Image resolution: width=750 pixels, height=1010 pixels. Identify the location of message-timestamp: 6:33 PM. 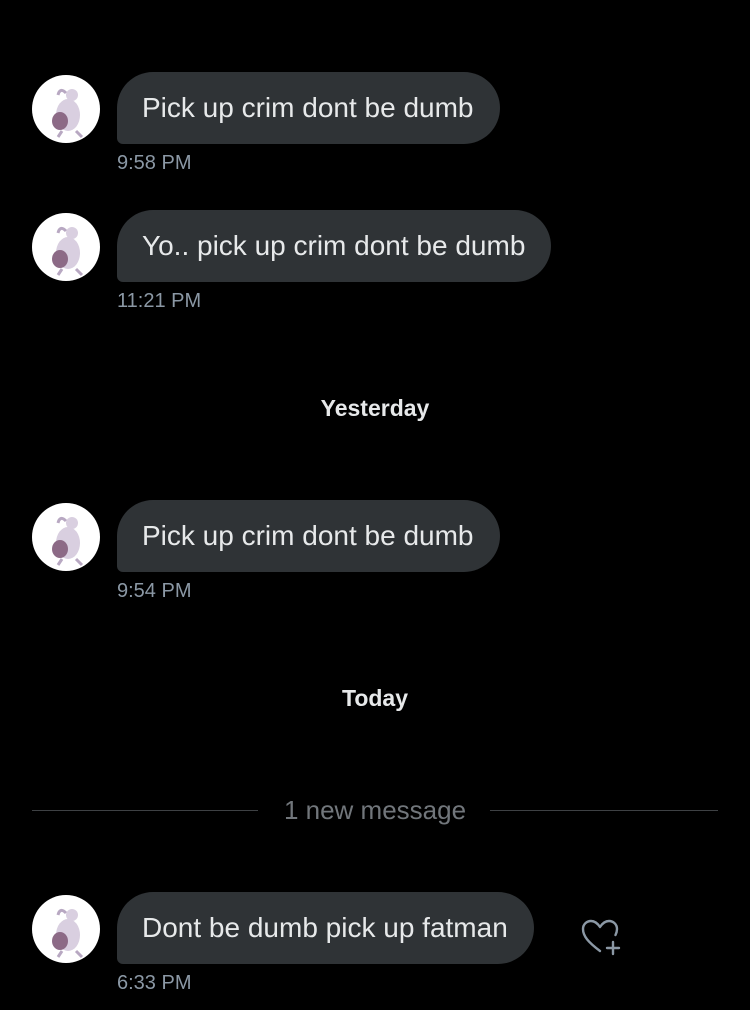
(154, 983).